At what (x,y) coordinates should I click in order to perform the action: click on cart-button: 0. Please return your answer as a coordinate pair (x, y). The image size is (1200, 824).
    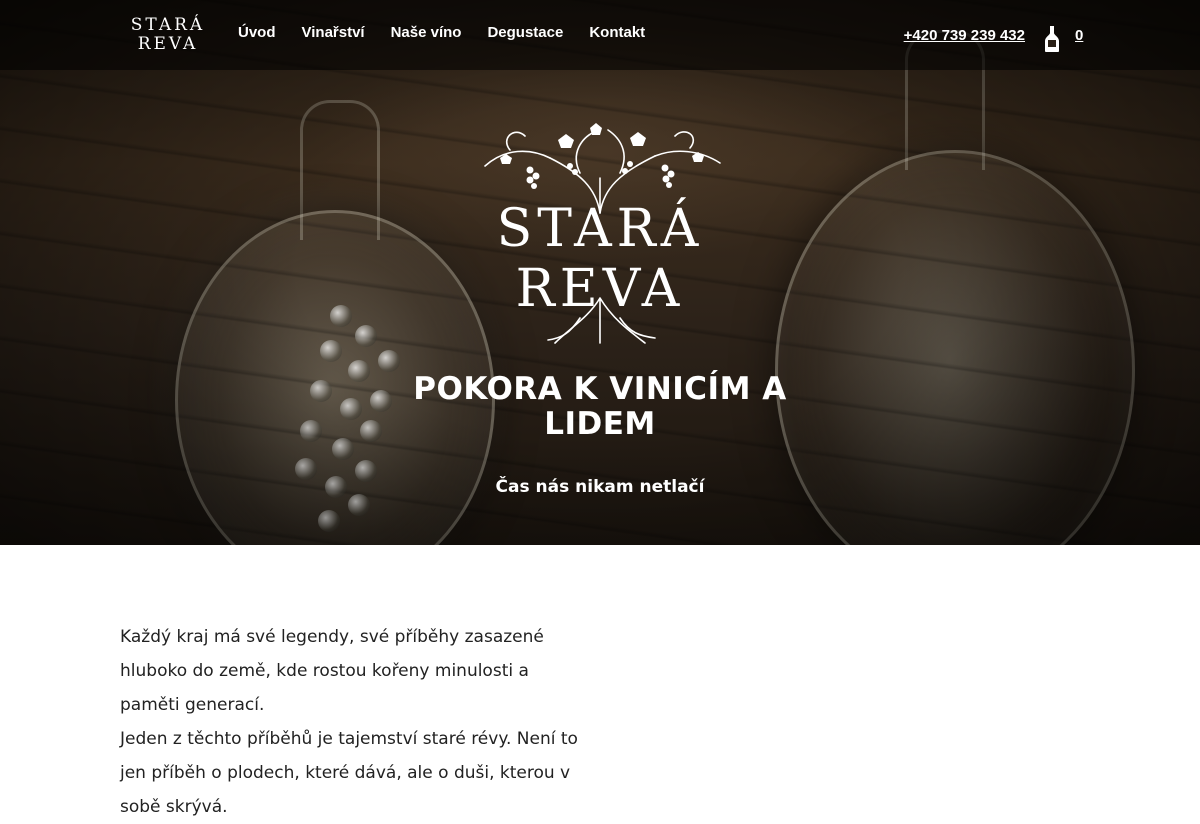
    Looking at the image, I should click on (1063, 39).